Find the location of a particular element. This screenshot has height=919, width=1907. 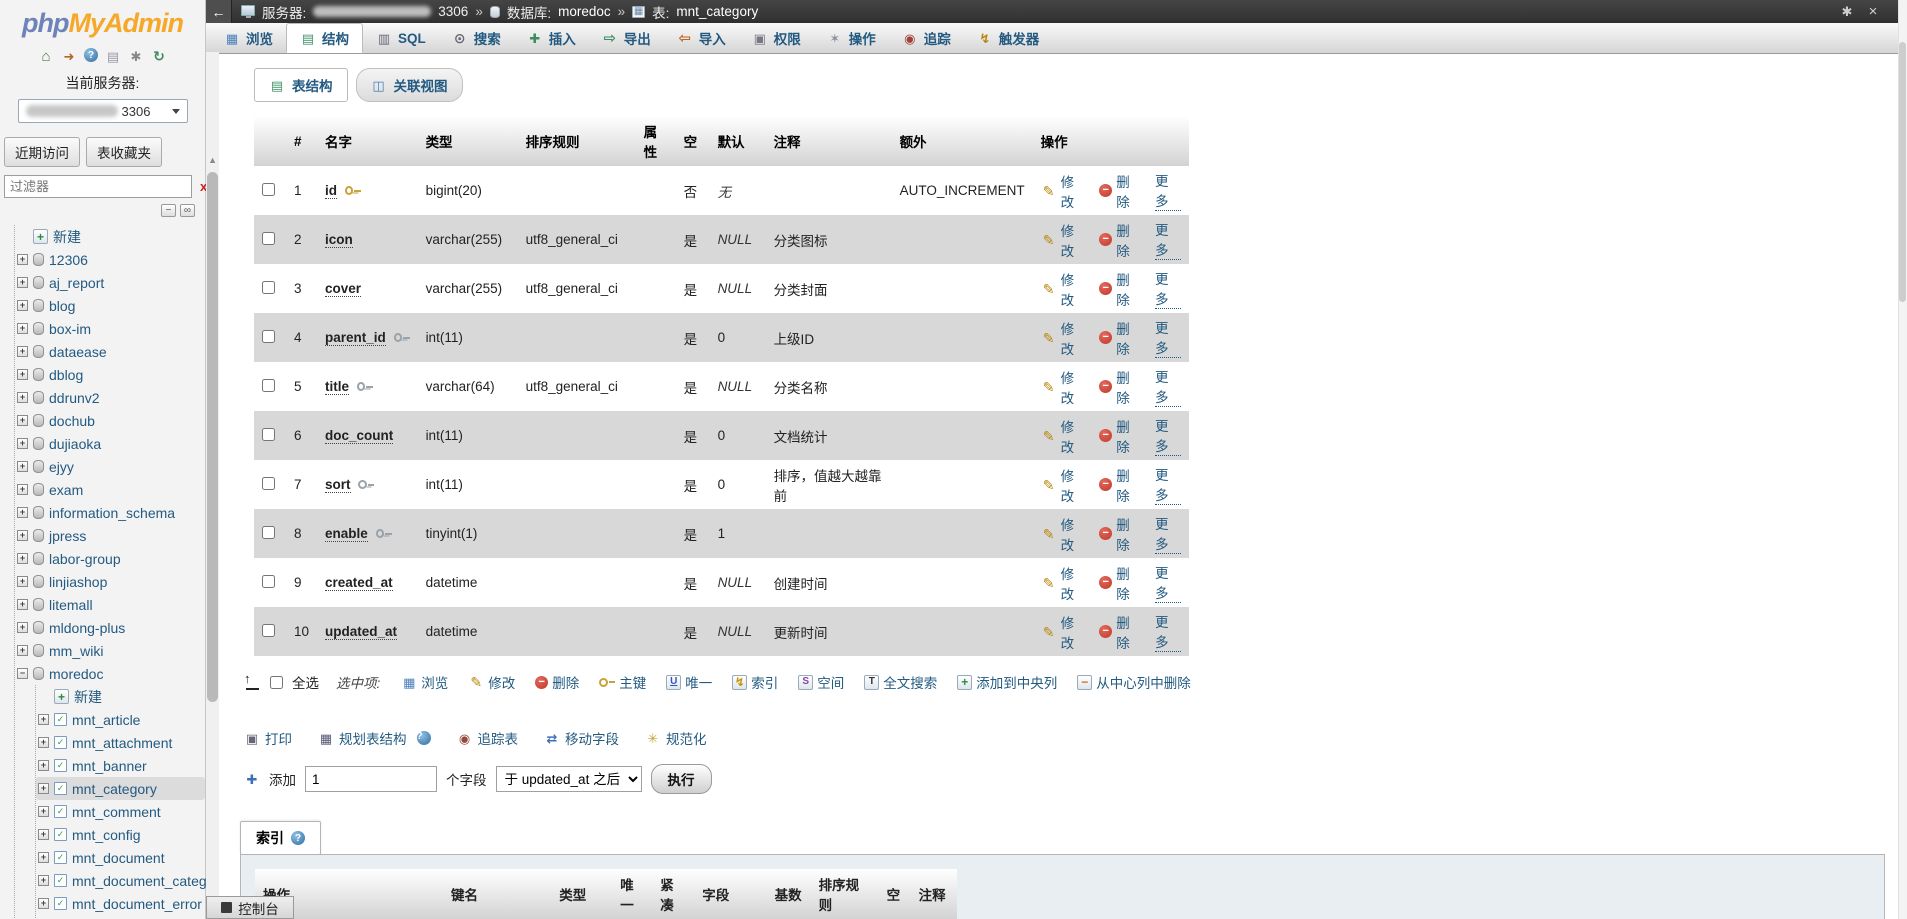

add-field-count-input is located at coordinates (371, 779).